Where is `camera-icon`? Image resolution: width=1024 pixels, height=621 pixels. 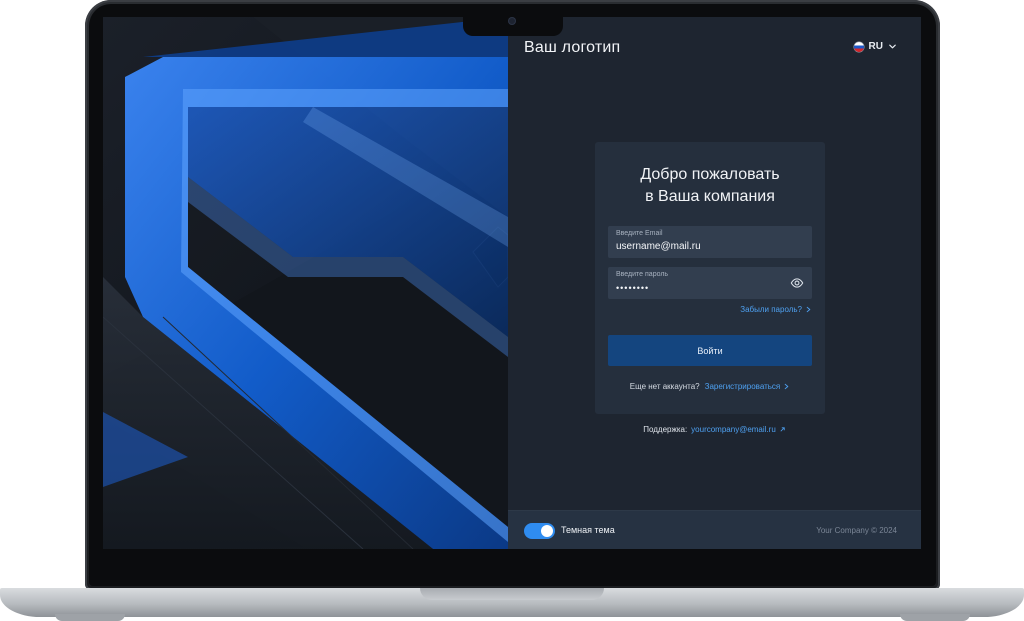
camera-icon is located at coordinates (512, 21).